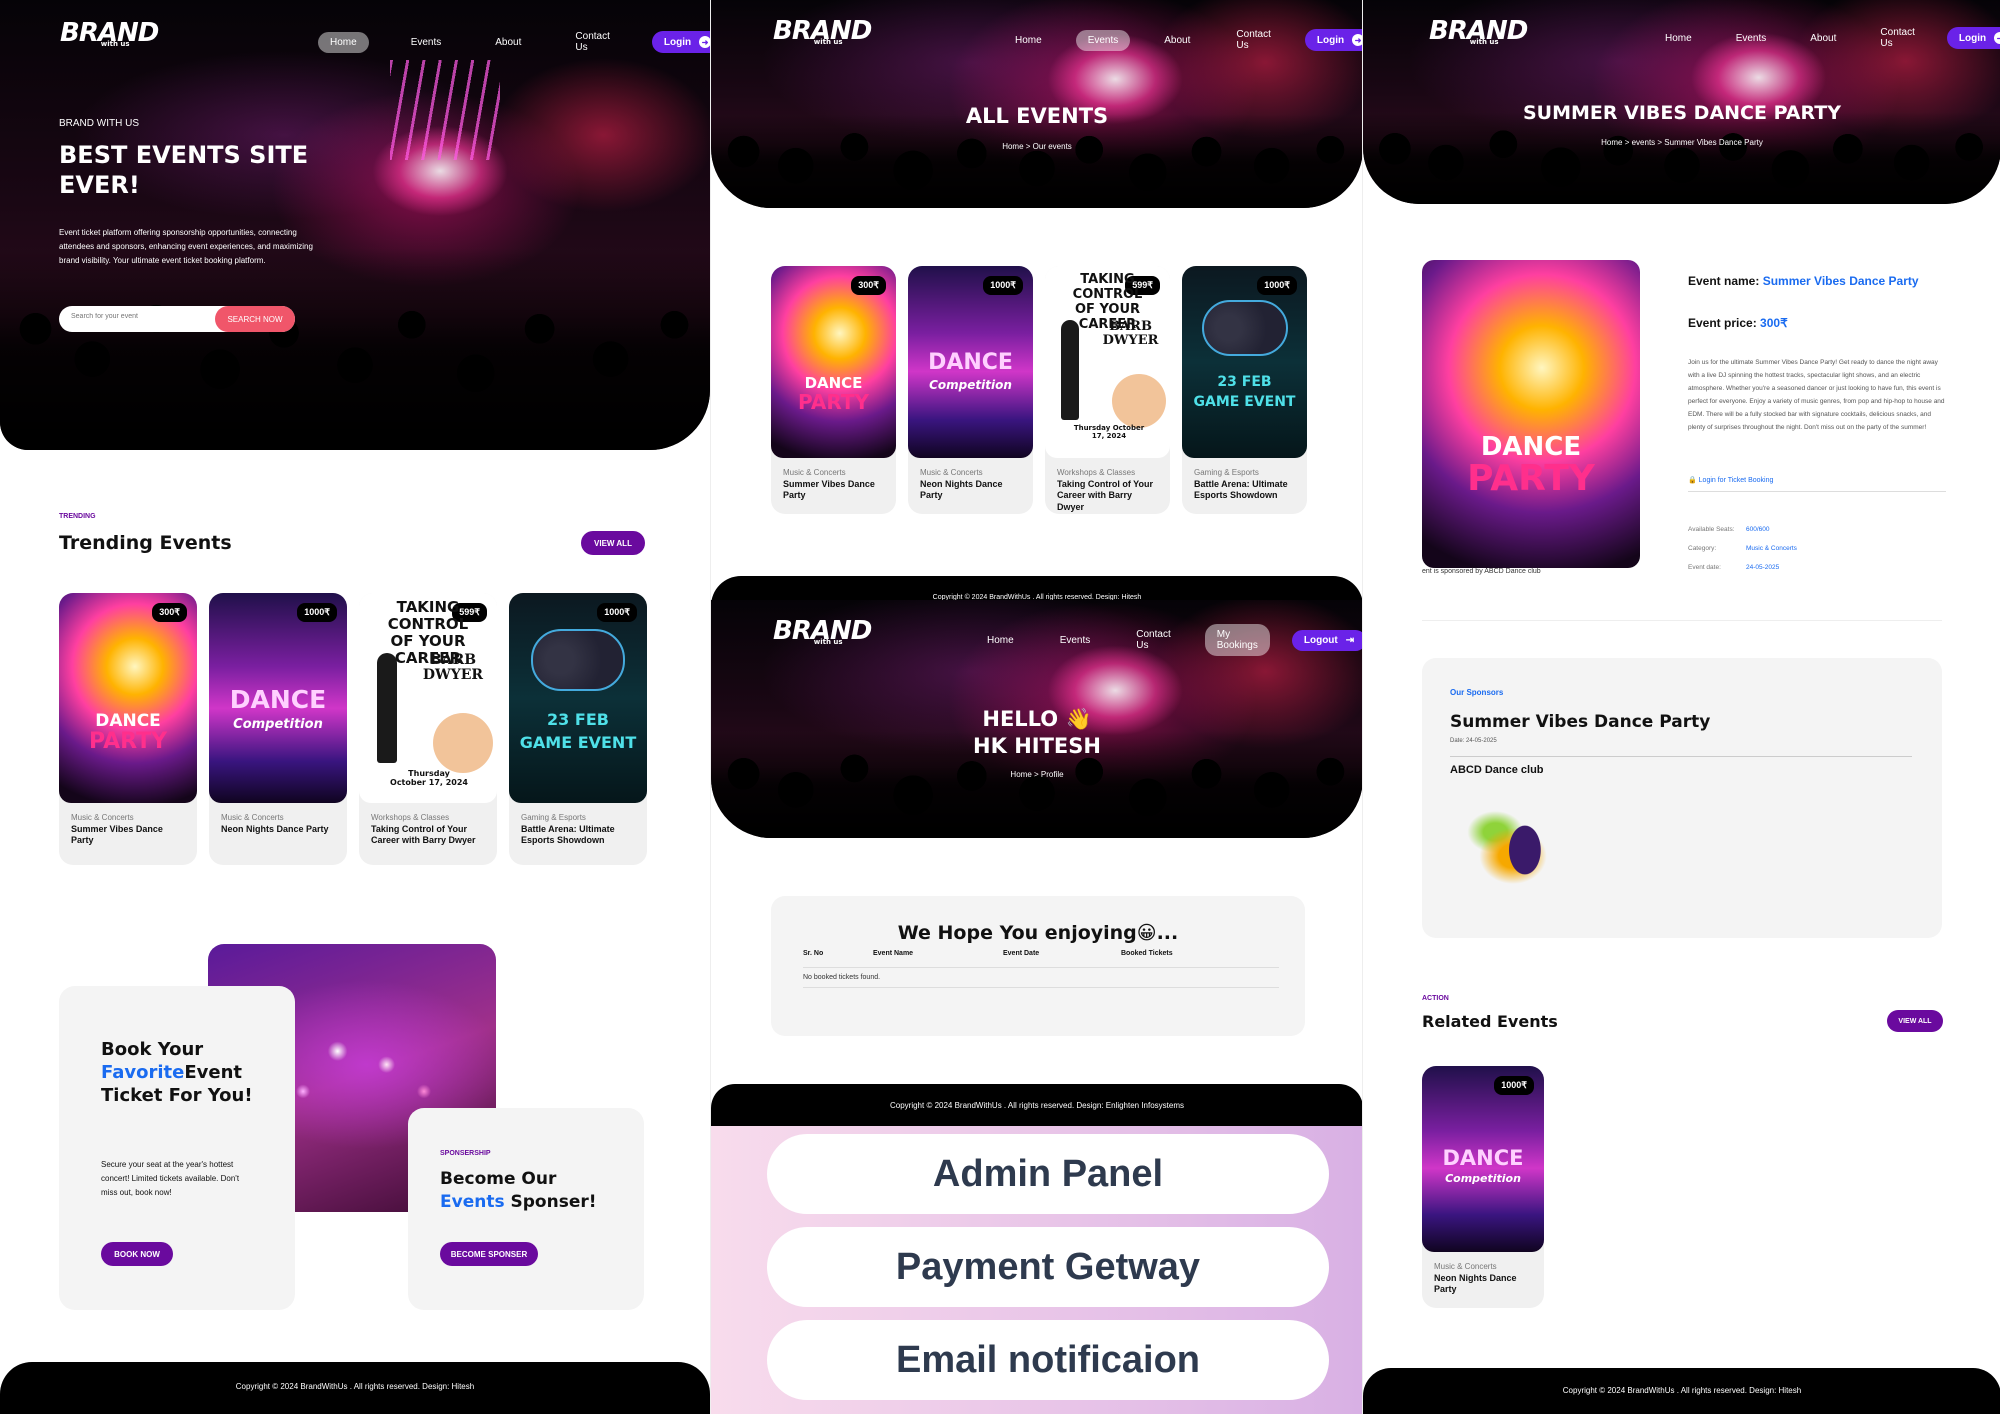  I want to click on book-now-button: BOOK NOW, so click(137, 1254).